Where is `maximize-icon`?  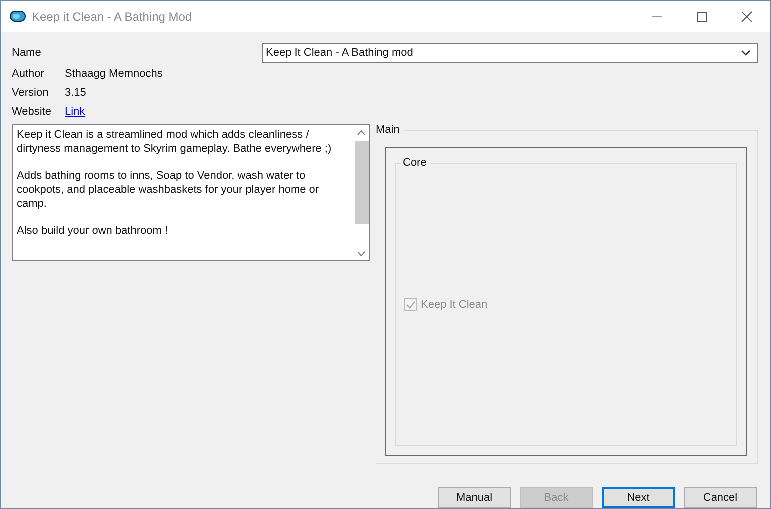 maximize-icon is located at coordinates (702, 16).